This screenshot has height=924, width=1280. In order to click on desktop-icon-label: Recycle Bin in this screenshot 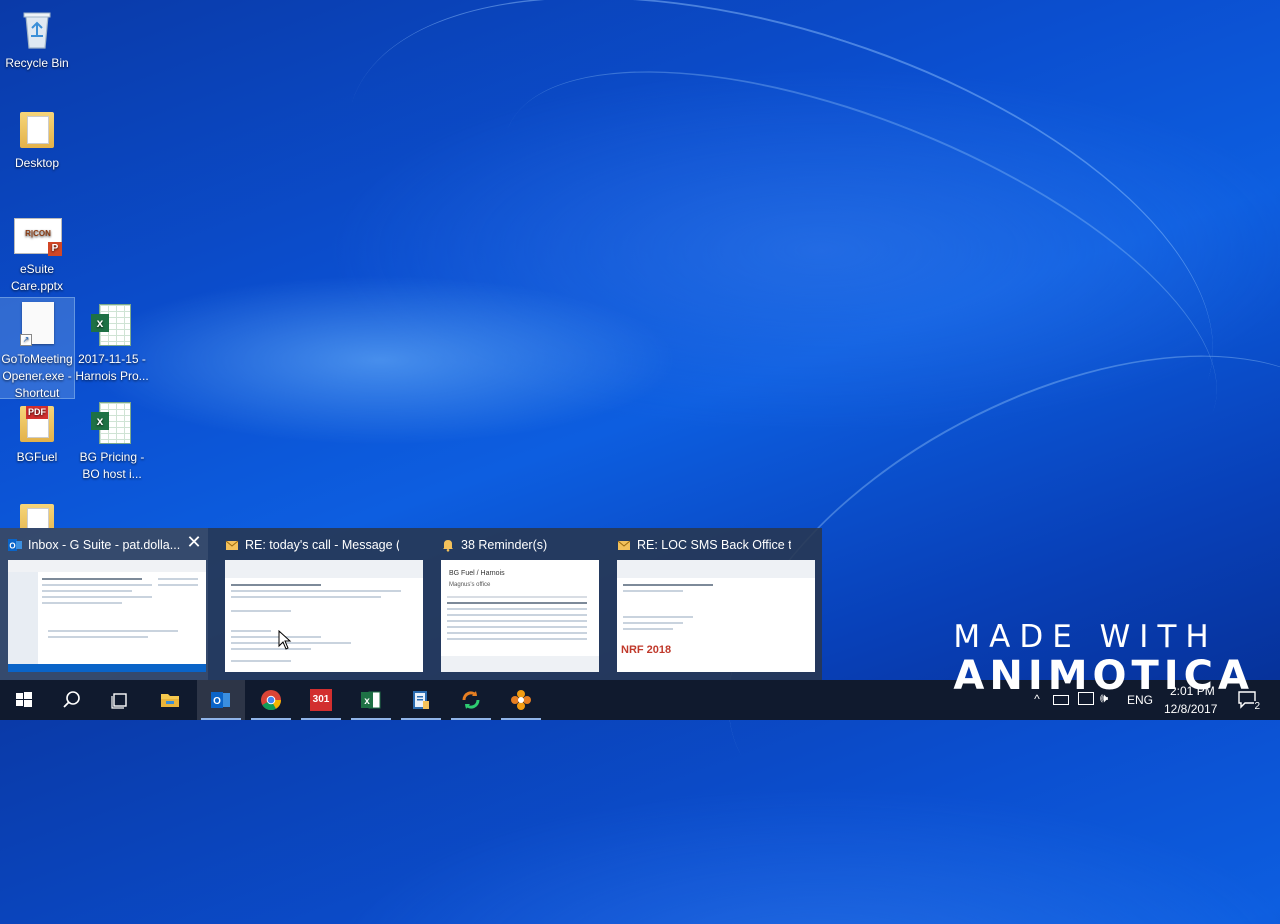, I will do `click(37, 63)`.